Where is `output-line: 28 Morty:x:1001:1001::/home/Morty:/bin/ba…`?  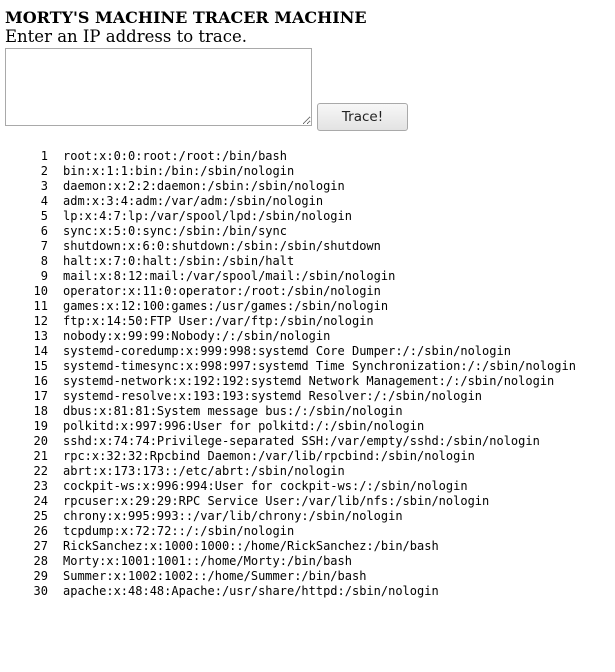
output-line: 28 Morty:x:1001:1001::/home/Morty:/bin/ba… is located at coordinates (288, 560).